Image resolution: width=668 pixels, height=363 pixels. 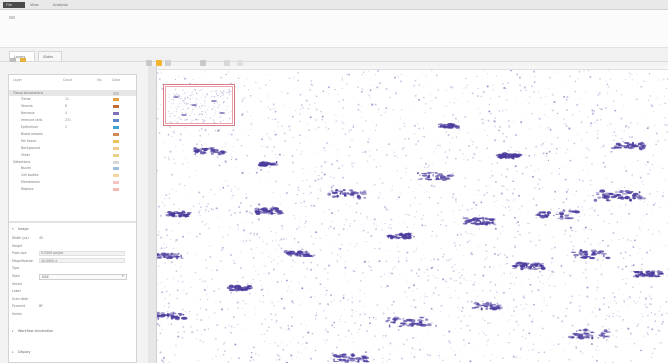 I want to click on slide-overview-minimap, so click(x=199, y=105).